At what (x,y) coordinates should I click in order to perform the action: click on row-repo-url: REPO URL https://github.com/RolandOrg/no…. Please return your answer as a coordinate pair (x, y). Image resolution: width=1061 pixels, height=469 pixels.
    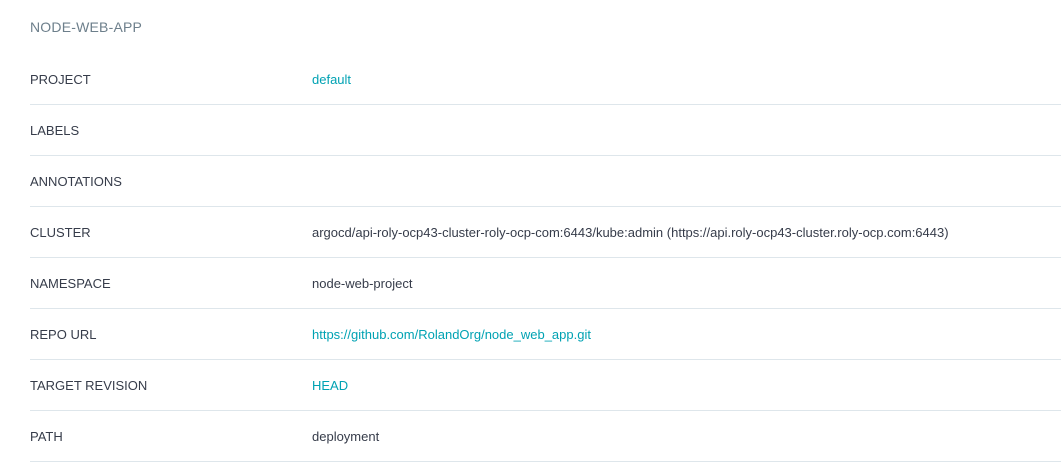
    Looking at the image, I should click on (545, 334).